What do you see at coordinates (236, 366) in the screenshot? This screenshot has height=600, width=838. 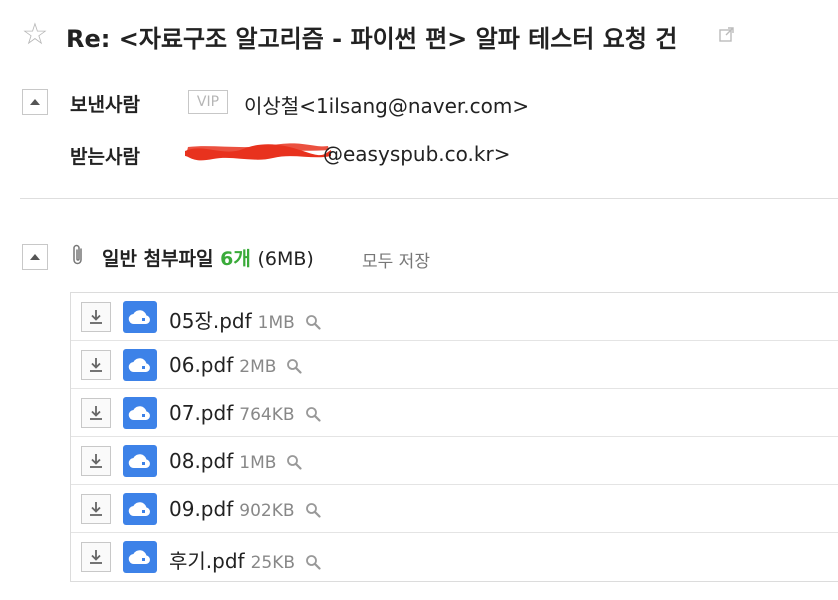 I see `attachment-link: 06.pdf 2MB` at bounding box center [236, 366].